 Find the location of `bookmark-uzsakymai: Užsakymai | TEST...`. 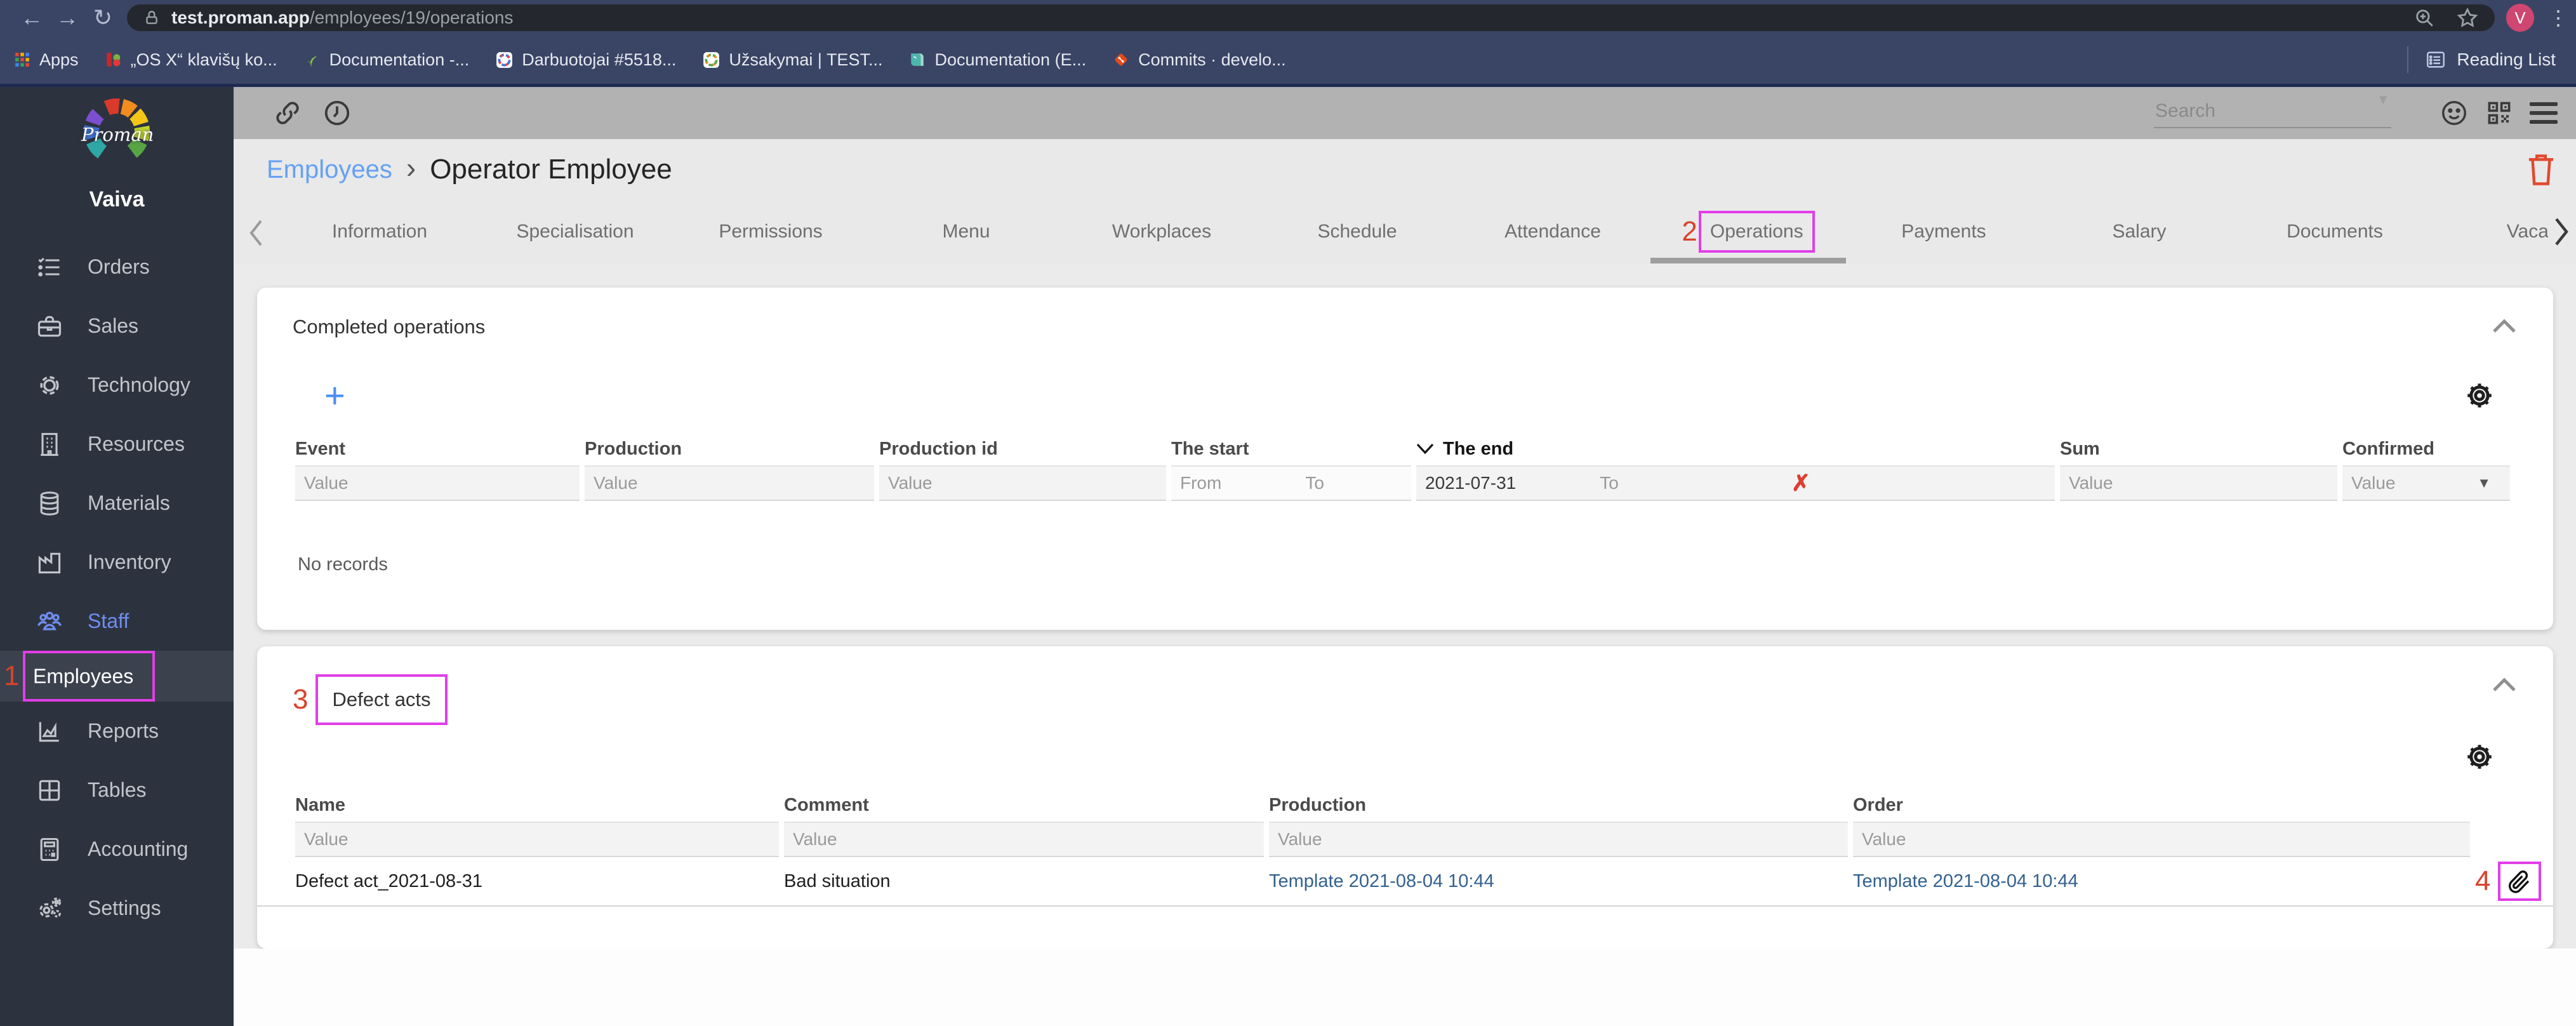

bookmark-uzsakymai: Užsakymai | TEST... is located at coordinates (792, 60).